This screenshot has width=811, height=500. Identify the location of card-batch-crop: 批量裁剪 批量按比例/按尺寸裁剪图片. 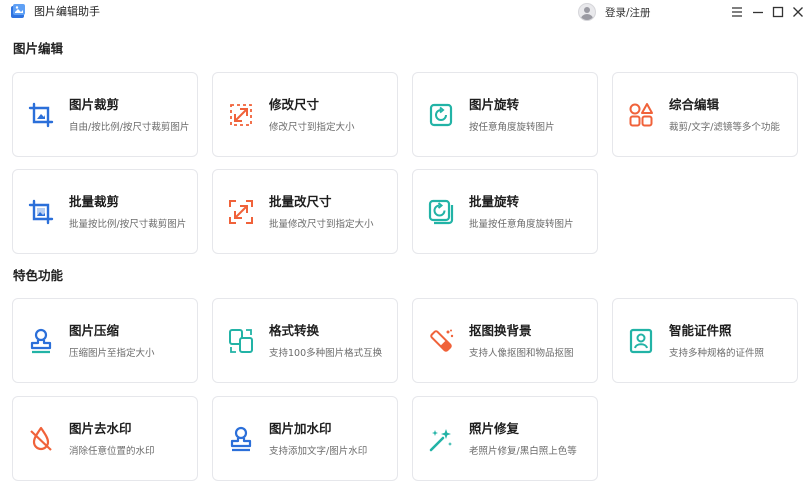
(105, 211).